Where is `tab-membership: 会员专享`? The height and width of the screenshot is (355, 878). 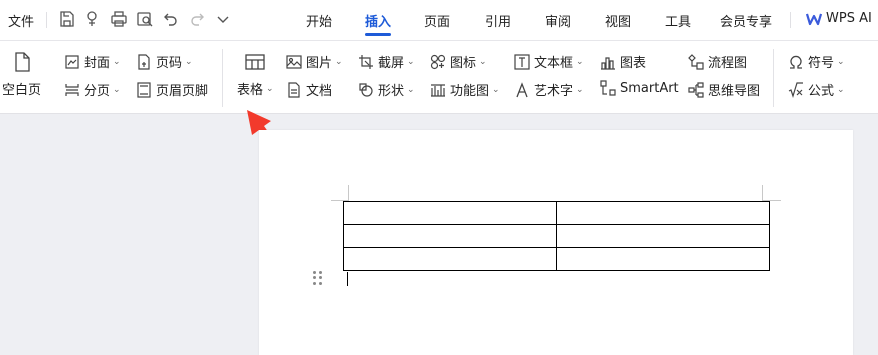
tab-membership: 会员专享 is located at coordinates (746, 20).